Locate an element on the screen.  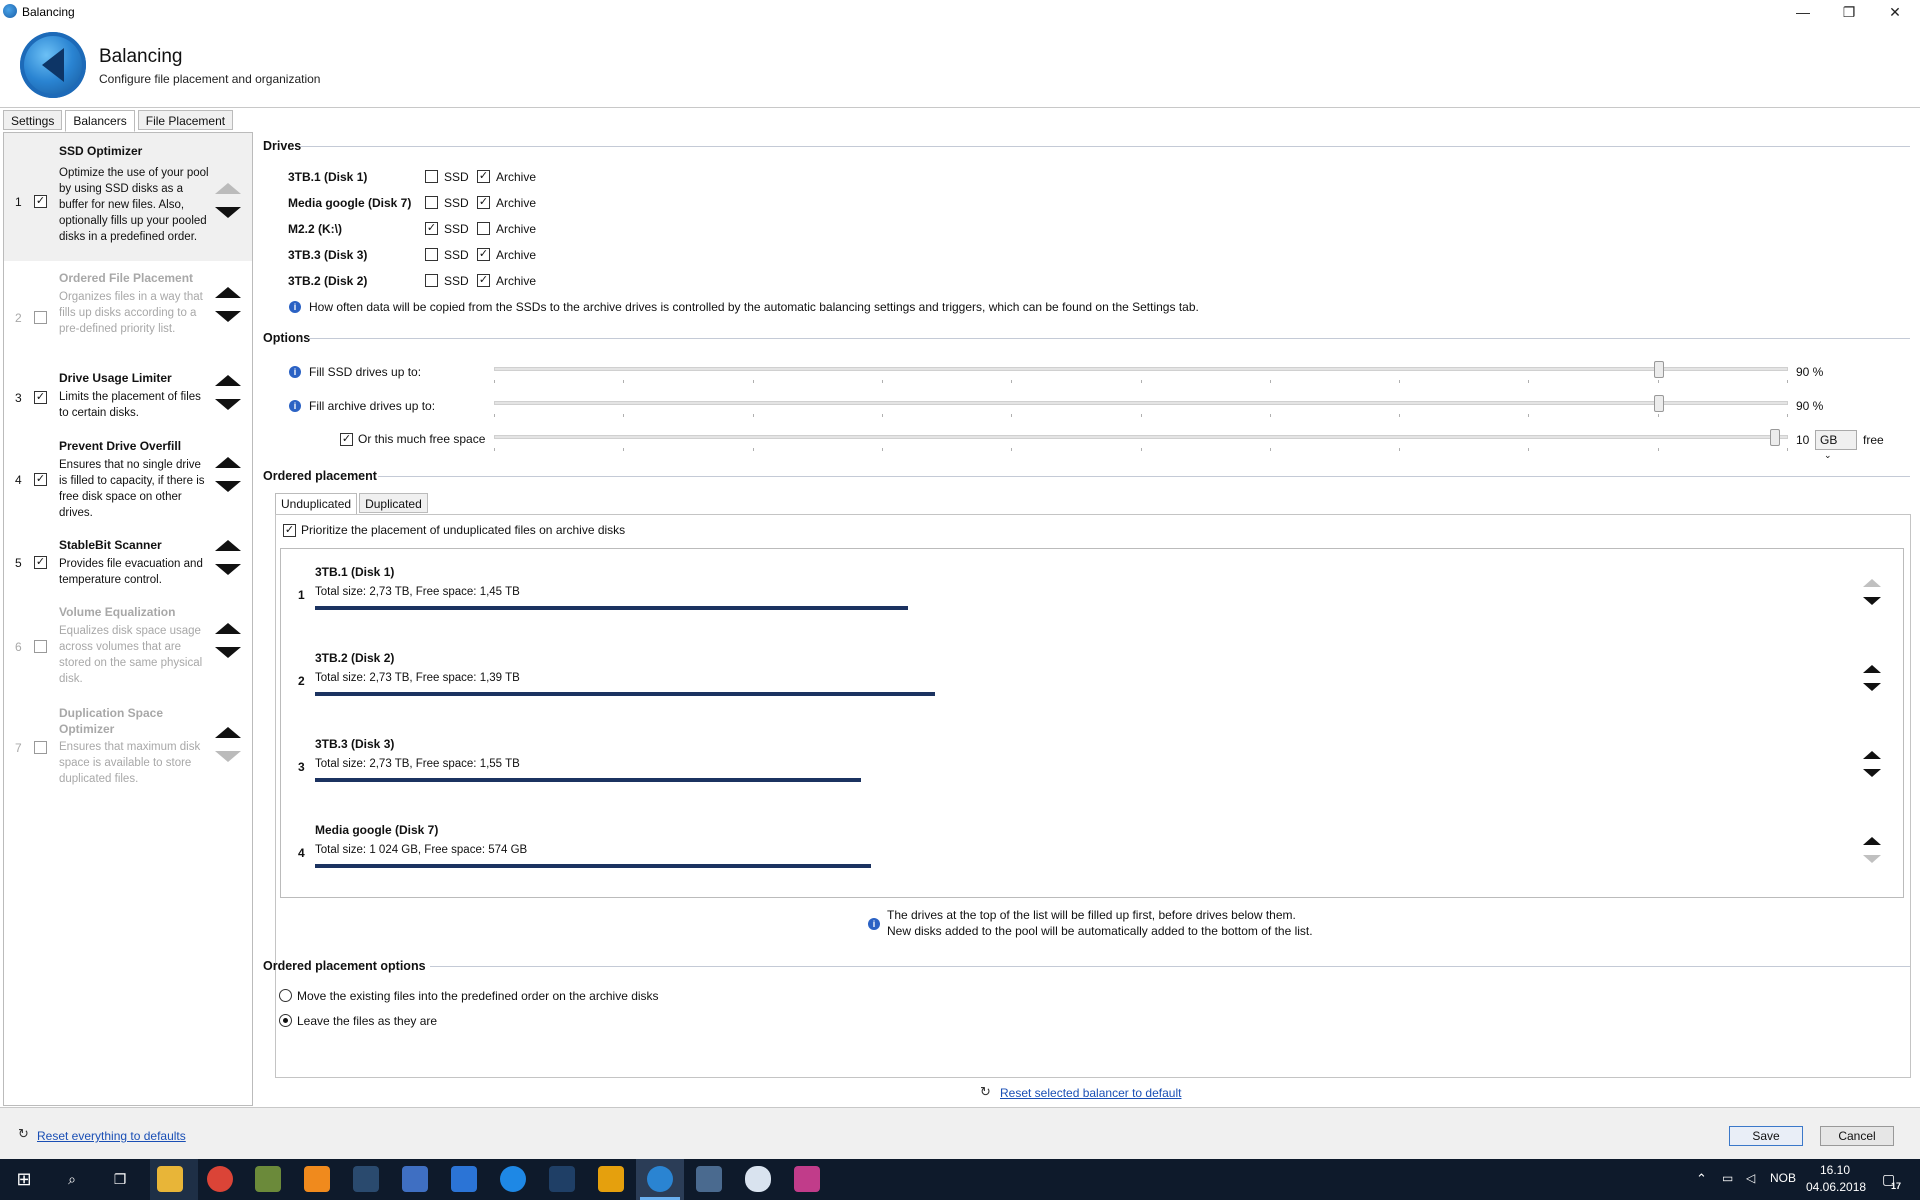
fill-archive-slider is located at coordinates (1141, 403).